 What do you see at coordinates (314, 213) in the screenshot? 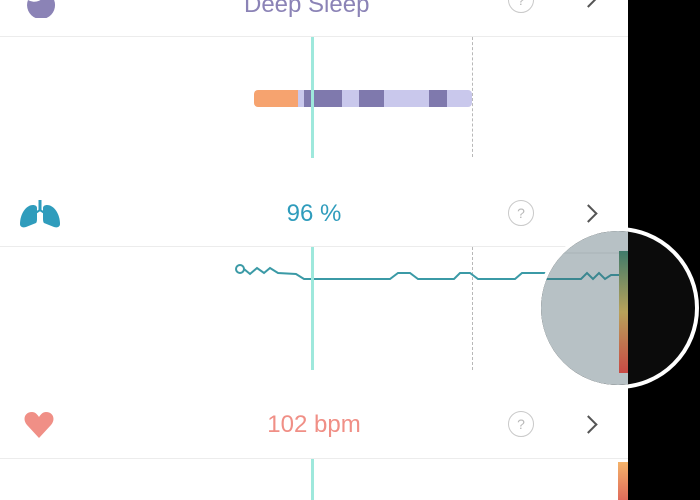
I see `spo2-row: 96 % ?` at bounding box center [314, 213].